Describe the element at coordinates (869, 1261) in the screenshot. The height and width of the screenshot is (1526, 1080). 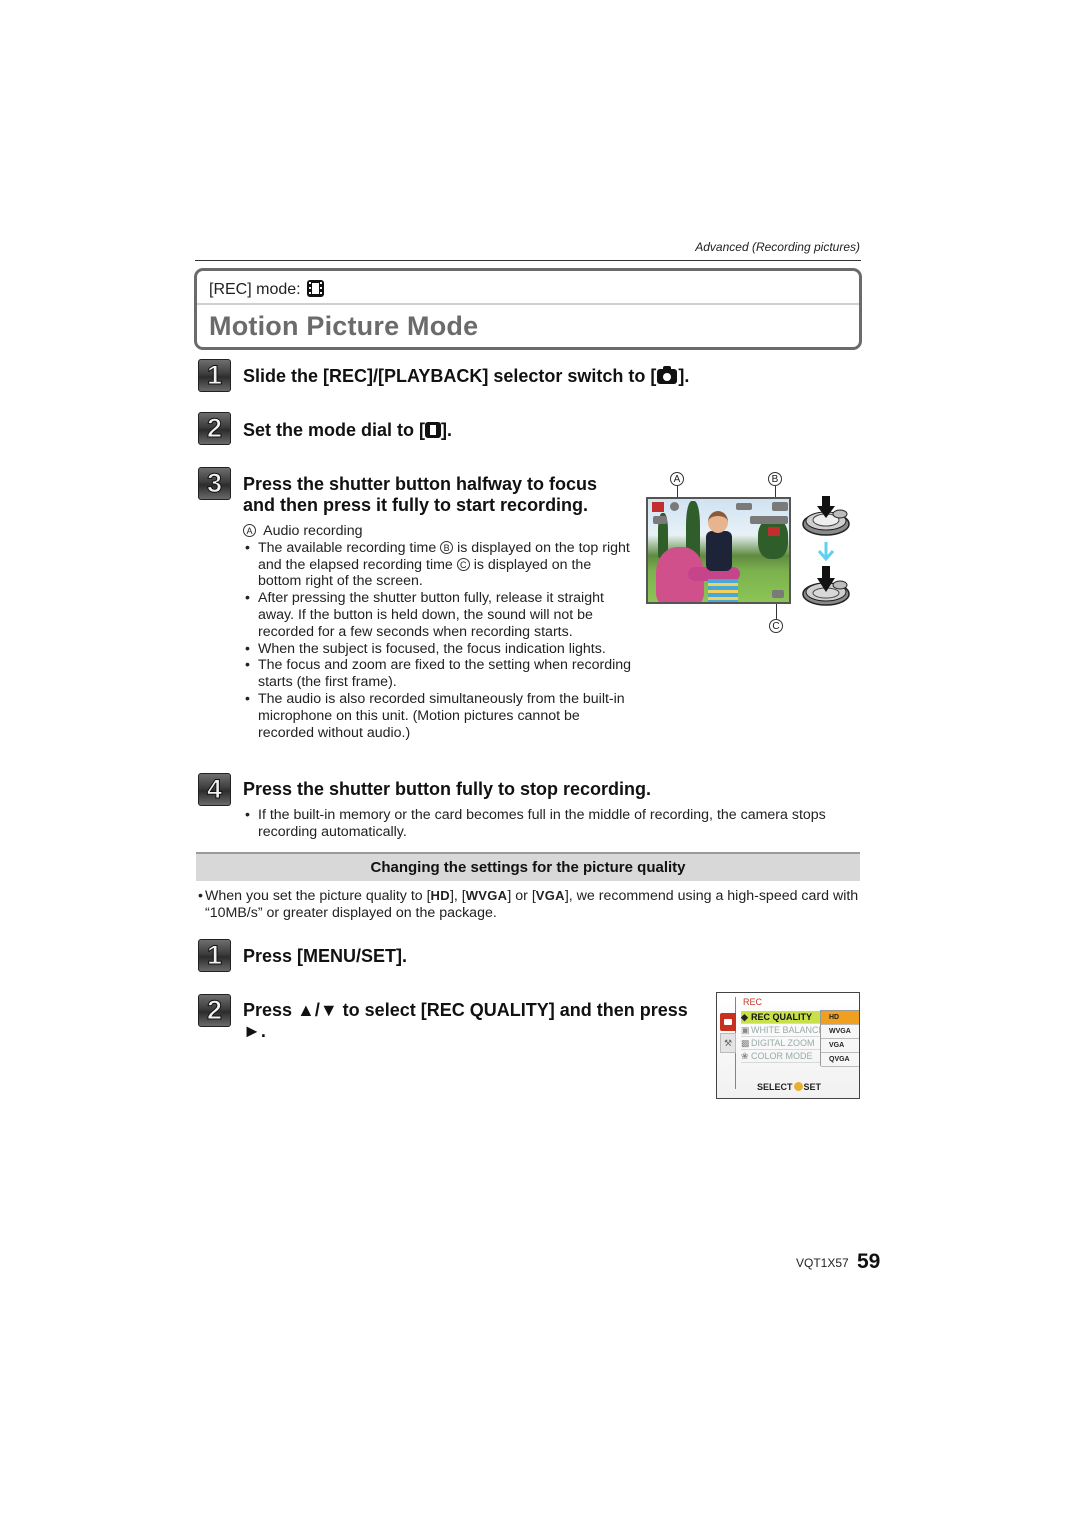
I see `page-number: 59` at that location.